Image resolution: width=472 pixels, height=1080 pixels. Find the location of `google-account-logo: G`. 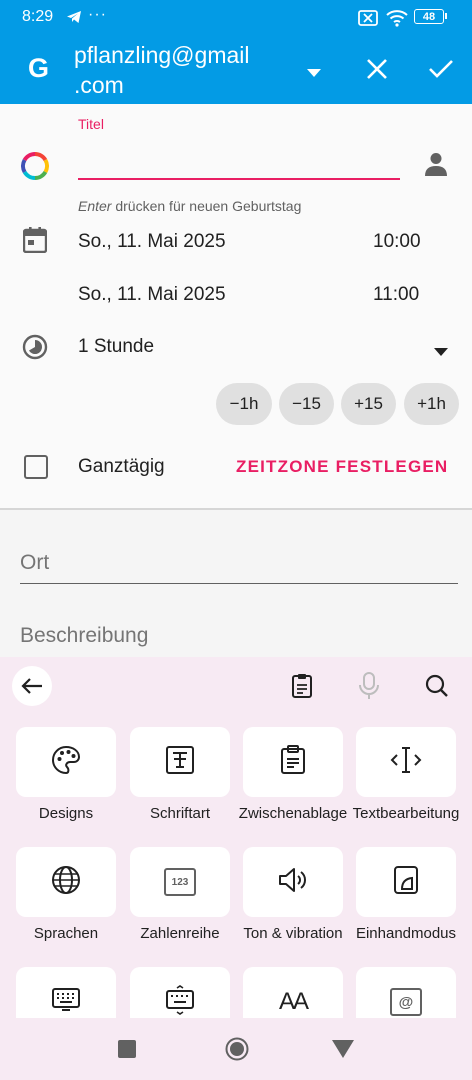

google-account-logo: G is located at coordinates (39, 68).